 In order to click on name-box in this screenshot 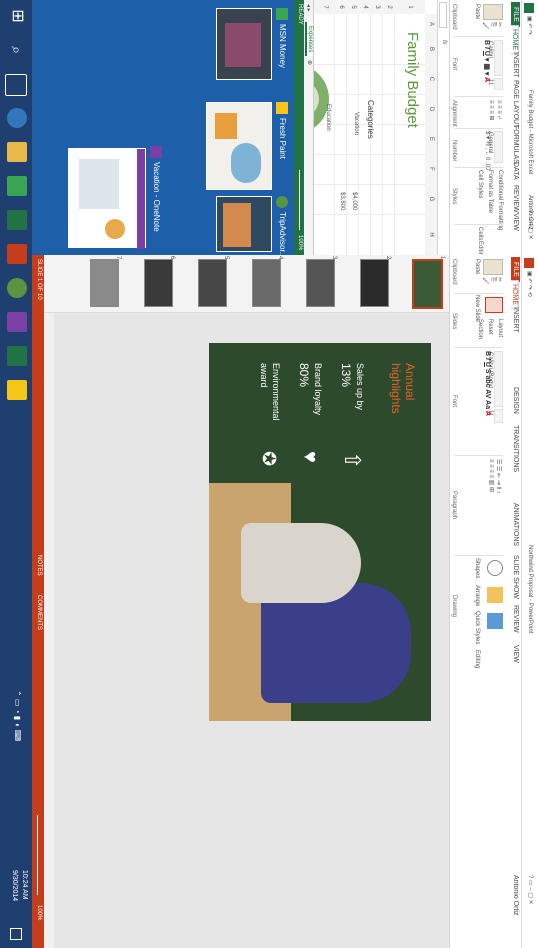, I will do `click(443, 15)`.